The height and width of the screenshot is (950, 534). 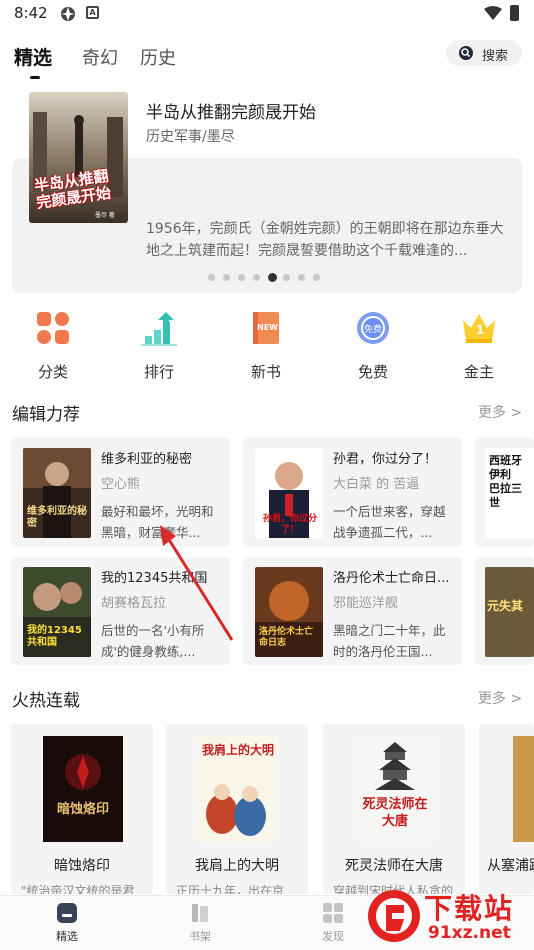 What do you see at coordinates (500, 698) in the screenshot?
I see `hot-serial-more-link: 更多 >` at bounding box center [500, 698].